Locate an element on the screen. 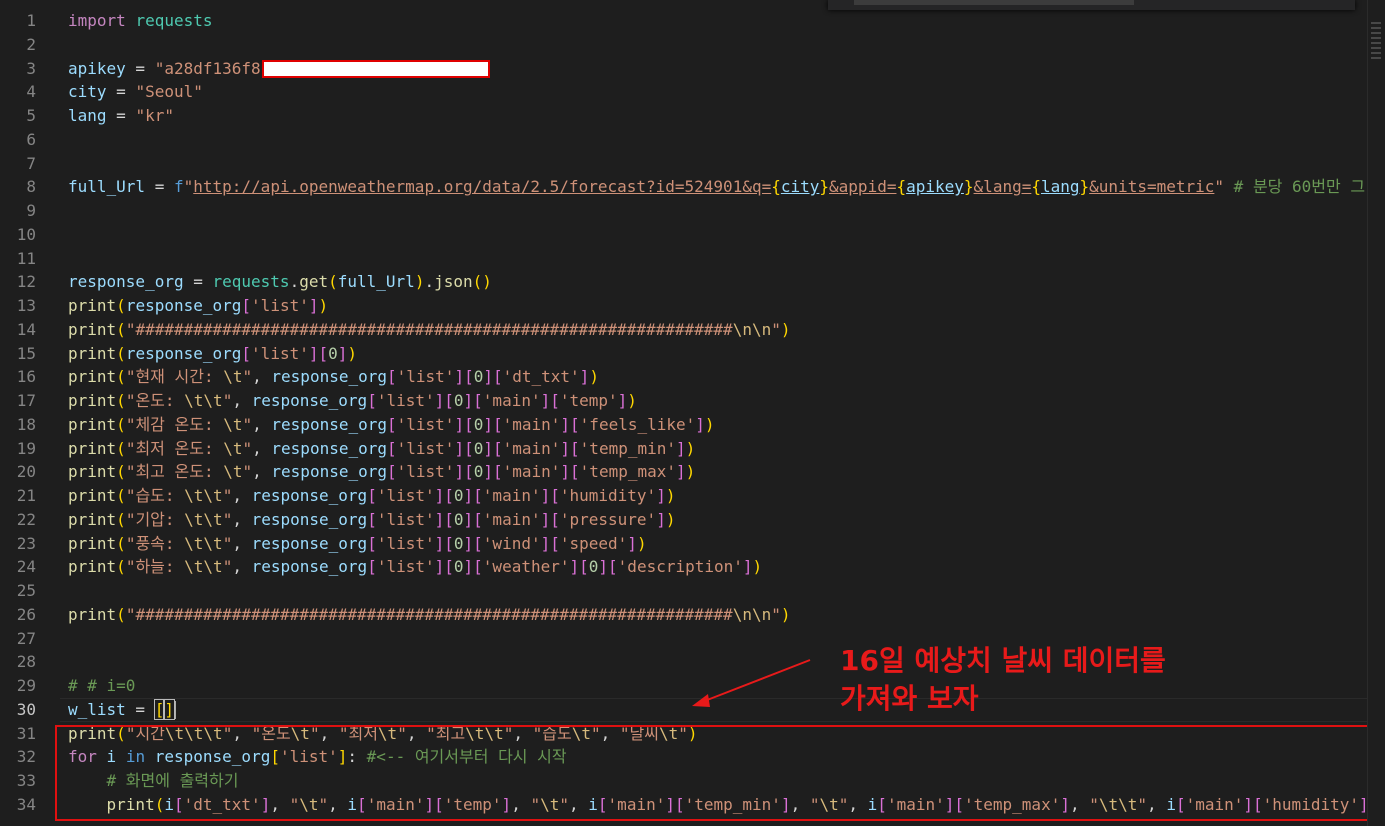 The width and height of the screenshot is (1385, 826). line-code: # # i=0 is located at coordinates (101, 686).